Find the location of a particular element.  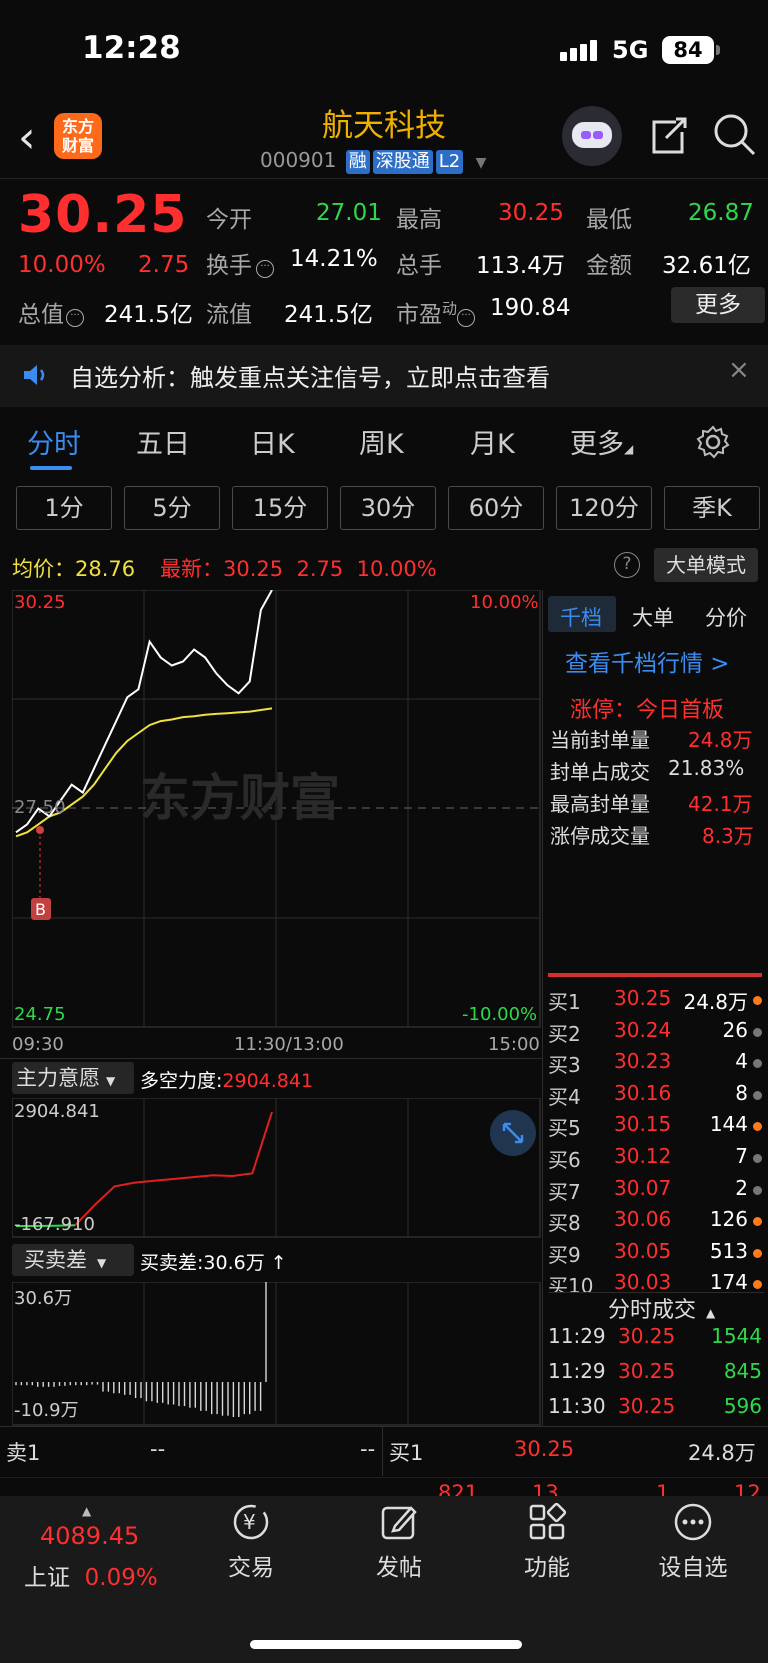

robot-eye-left is located at coordinates (586, 135).